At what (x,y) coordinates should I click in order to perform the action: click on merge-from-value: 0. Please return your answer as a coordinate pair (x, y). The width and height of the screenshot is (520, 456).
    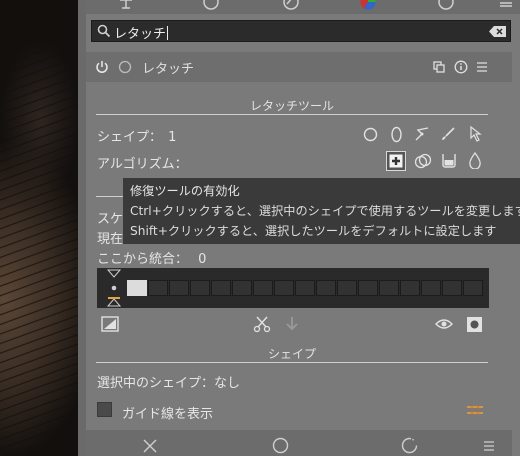
    Looking at the image, I should click on (202, 259).